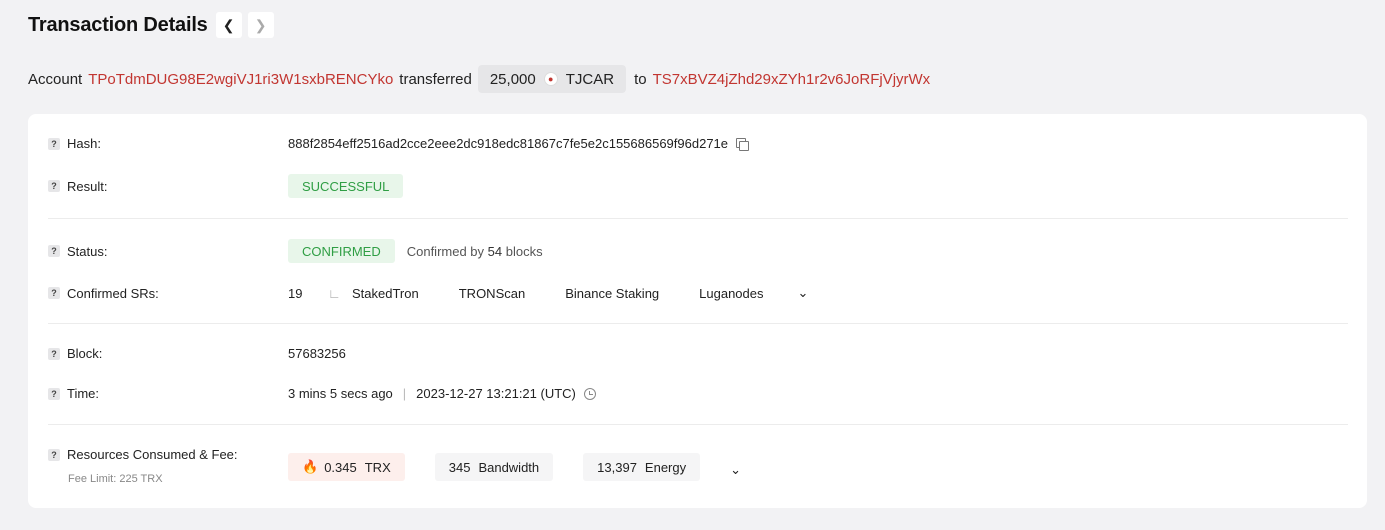 The width and height of the screenshot is (1385, 530). Describe the element at coordinates (340, 467) in the screenshot. I see `trx-fee-value: 0.345` at that location.